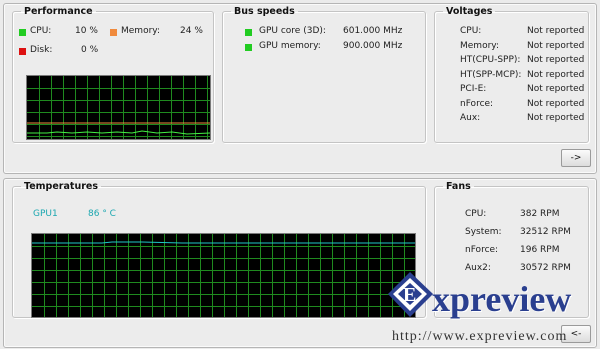 The width and height of the screenshot is (600, 349). Describe the element at coordinates (480, 336) in the screenshot. I see `watermark-url: http://www.expreview.com` at that location.